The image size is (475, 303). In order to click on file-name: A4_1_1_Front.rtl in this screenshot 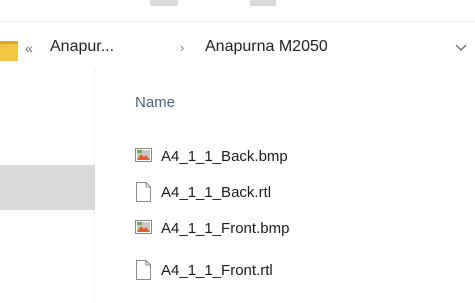, I will do `click(217, 270)`.